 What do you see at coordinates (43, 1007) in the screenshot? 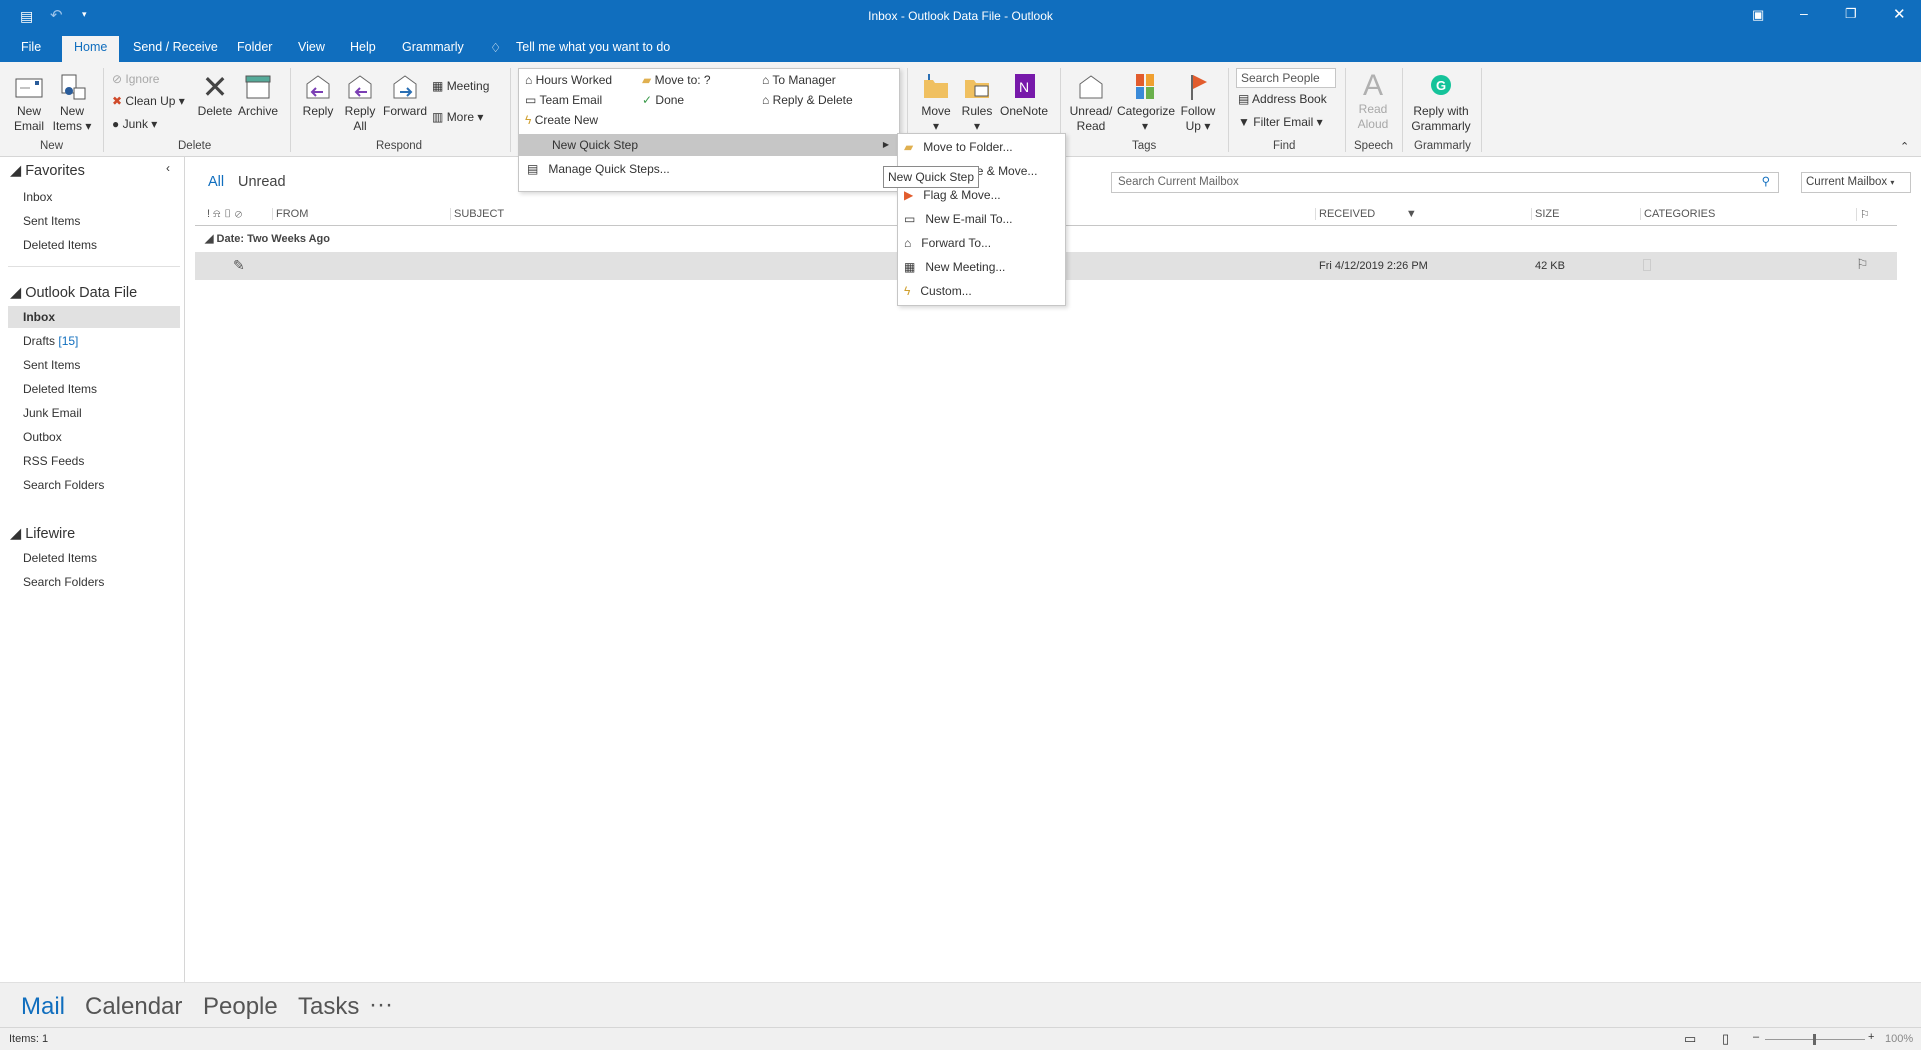
I see `nav-mail: Mail` at bounding box center [43, 1007].